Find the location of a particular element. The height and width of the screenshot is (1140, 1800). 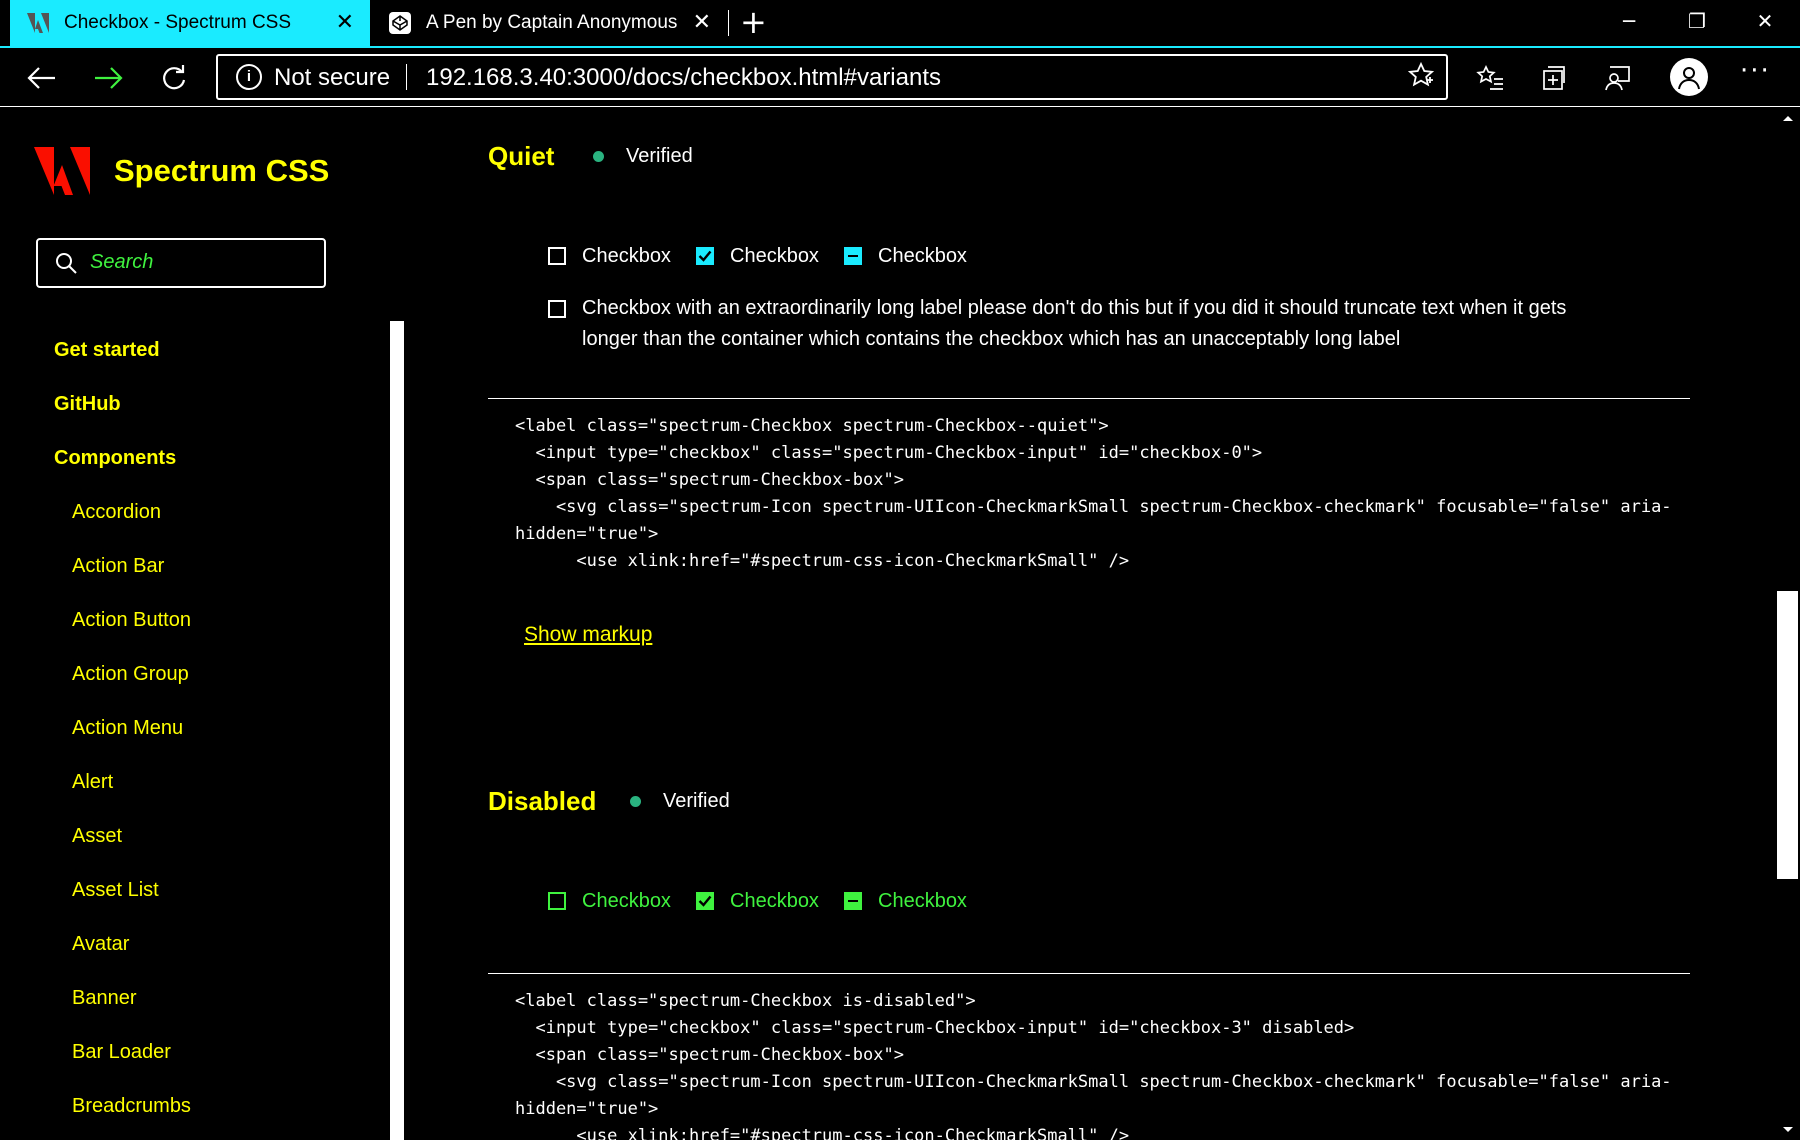

scroll-up-arrow-icon is located at coordinates (1788, 118).